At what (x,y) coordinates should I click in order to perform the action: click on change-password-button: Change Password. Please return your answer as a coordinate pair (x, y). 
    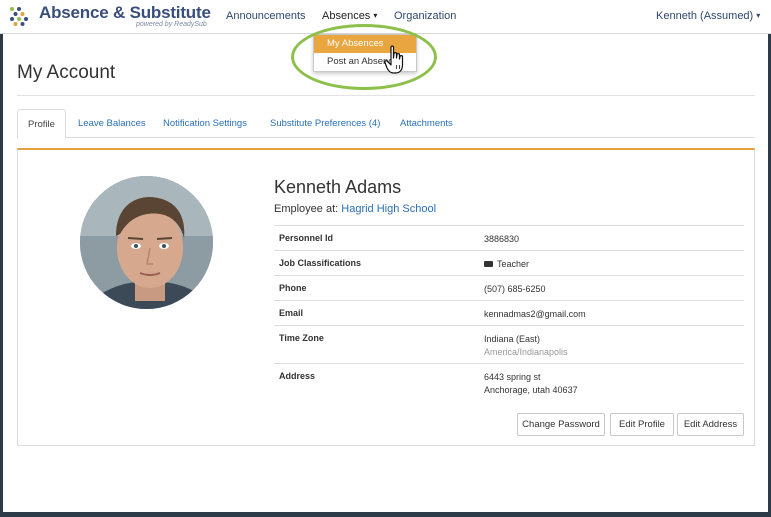
    Looking at the image, I should click on (561, 424).